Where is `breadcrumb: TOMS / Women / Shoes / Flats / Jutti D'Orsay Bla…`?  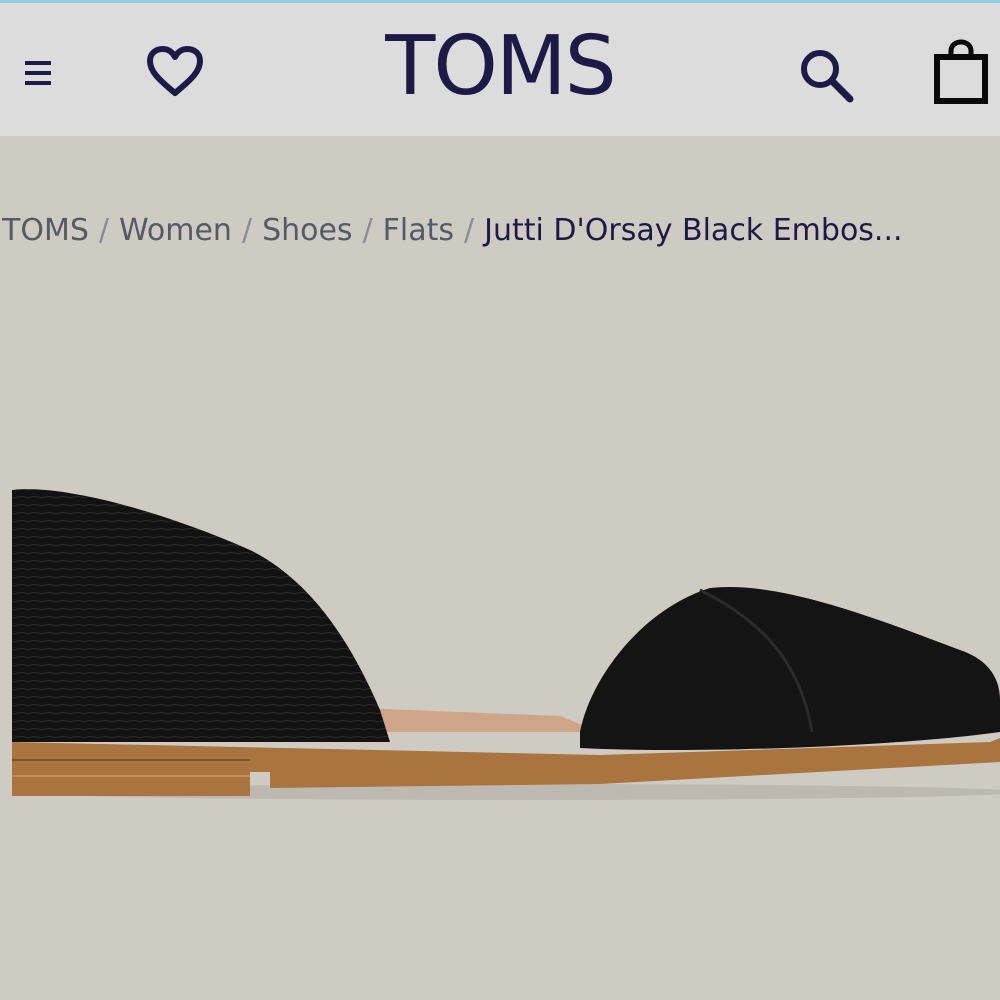
breadcrumb: TOMS / Women / Shoes / Flats / Jutti D'Orsay Bla… is located at coordinates (500, 231).